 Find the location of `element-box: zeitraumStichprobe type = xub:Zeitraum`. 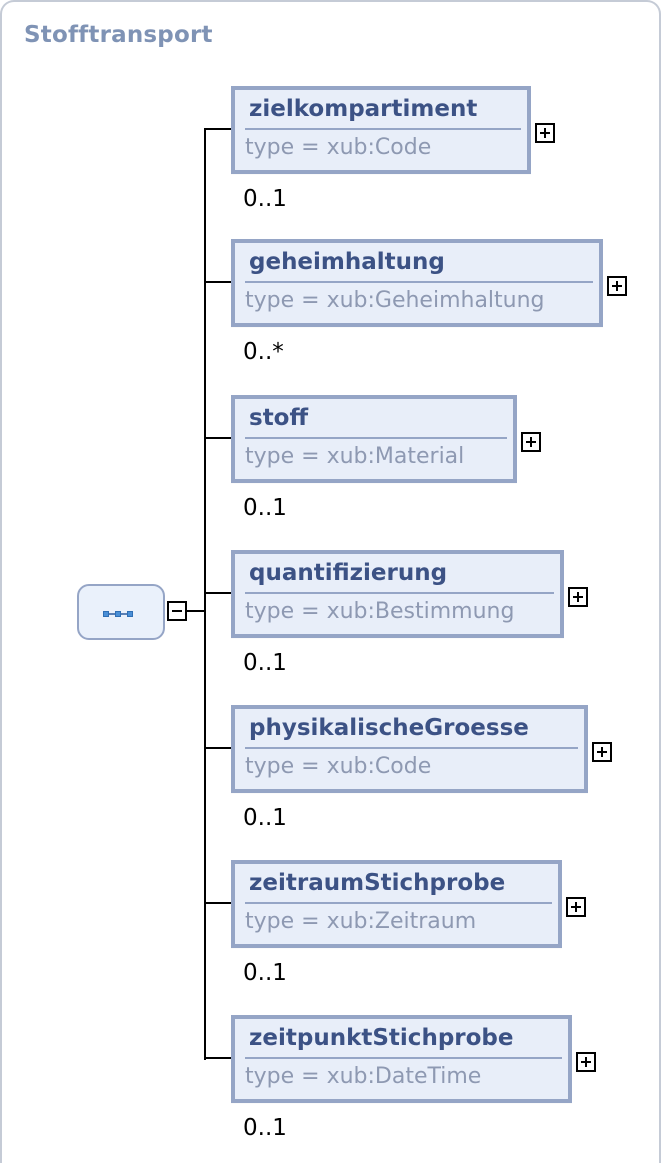

element-box: zeitraumStichprobe type = xub:Zeitraum is located at coordinates (396, 904).